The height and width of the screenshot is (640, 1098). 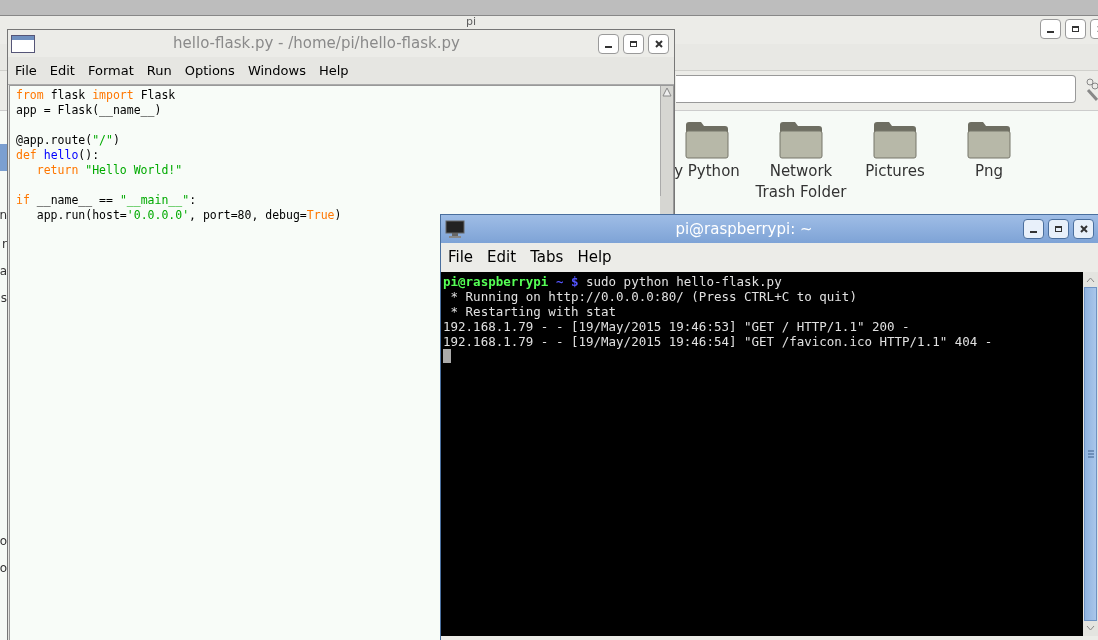 What do you see at coordinates (533, 311) in the screenshot?
I see `terminal-line: * Restarting with stat` at bounding box center [533, 311].